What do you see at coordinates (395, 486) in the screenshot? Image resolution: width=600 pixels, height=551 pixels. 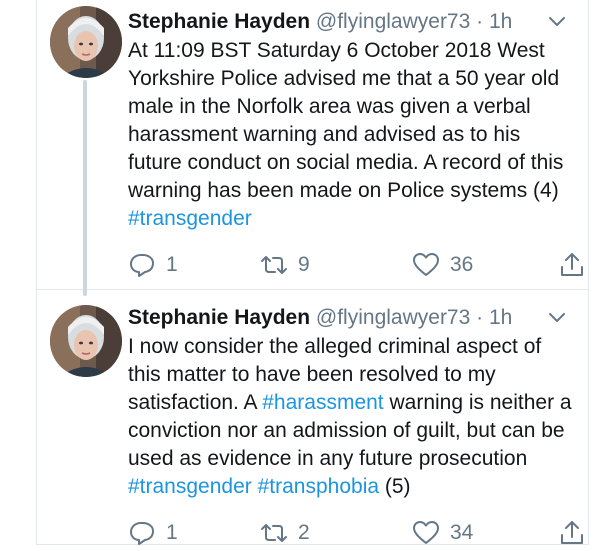 I see `tweet-text-body: (5)` at bounding box center [395, 486].